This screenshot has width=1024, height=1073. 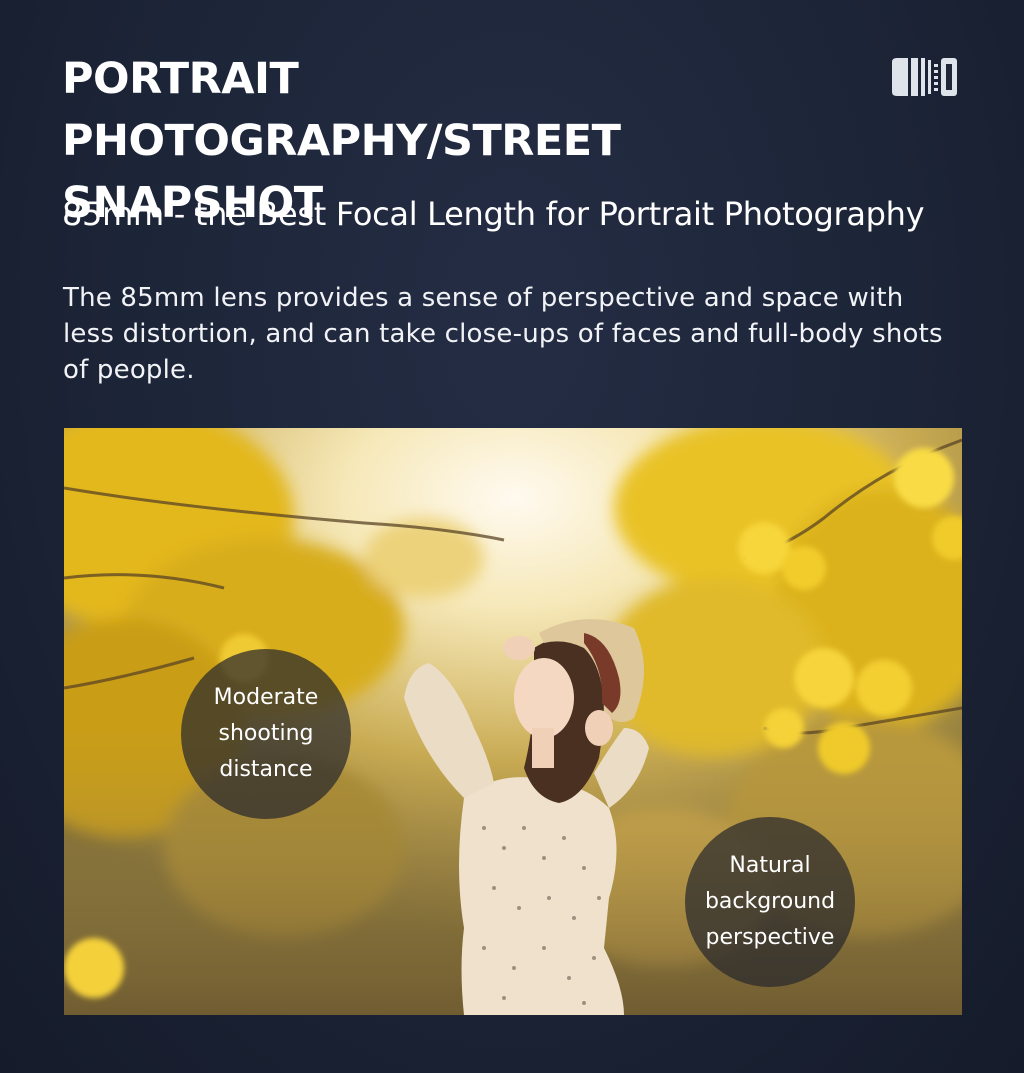 I want to click on annotation-moderate-shooting-distance: Moderate shooting distance, so click(x=266, y=734).